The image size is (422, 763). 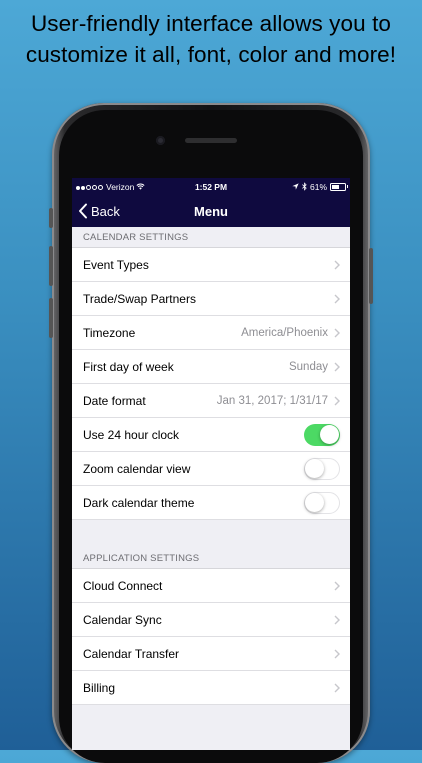 I want to click on section-header-application-settings: APPLICATION SETTINGS, so click(x=211, y=558).